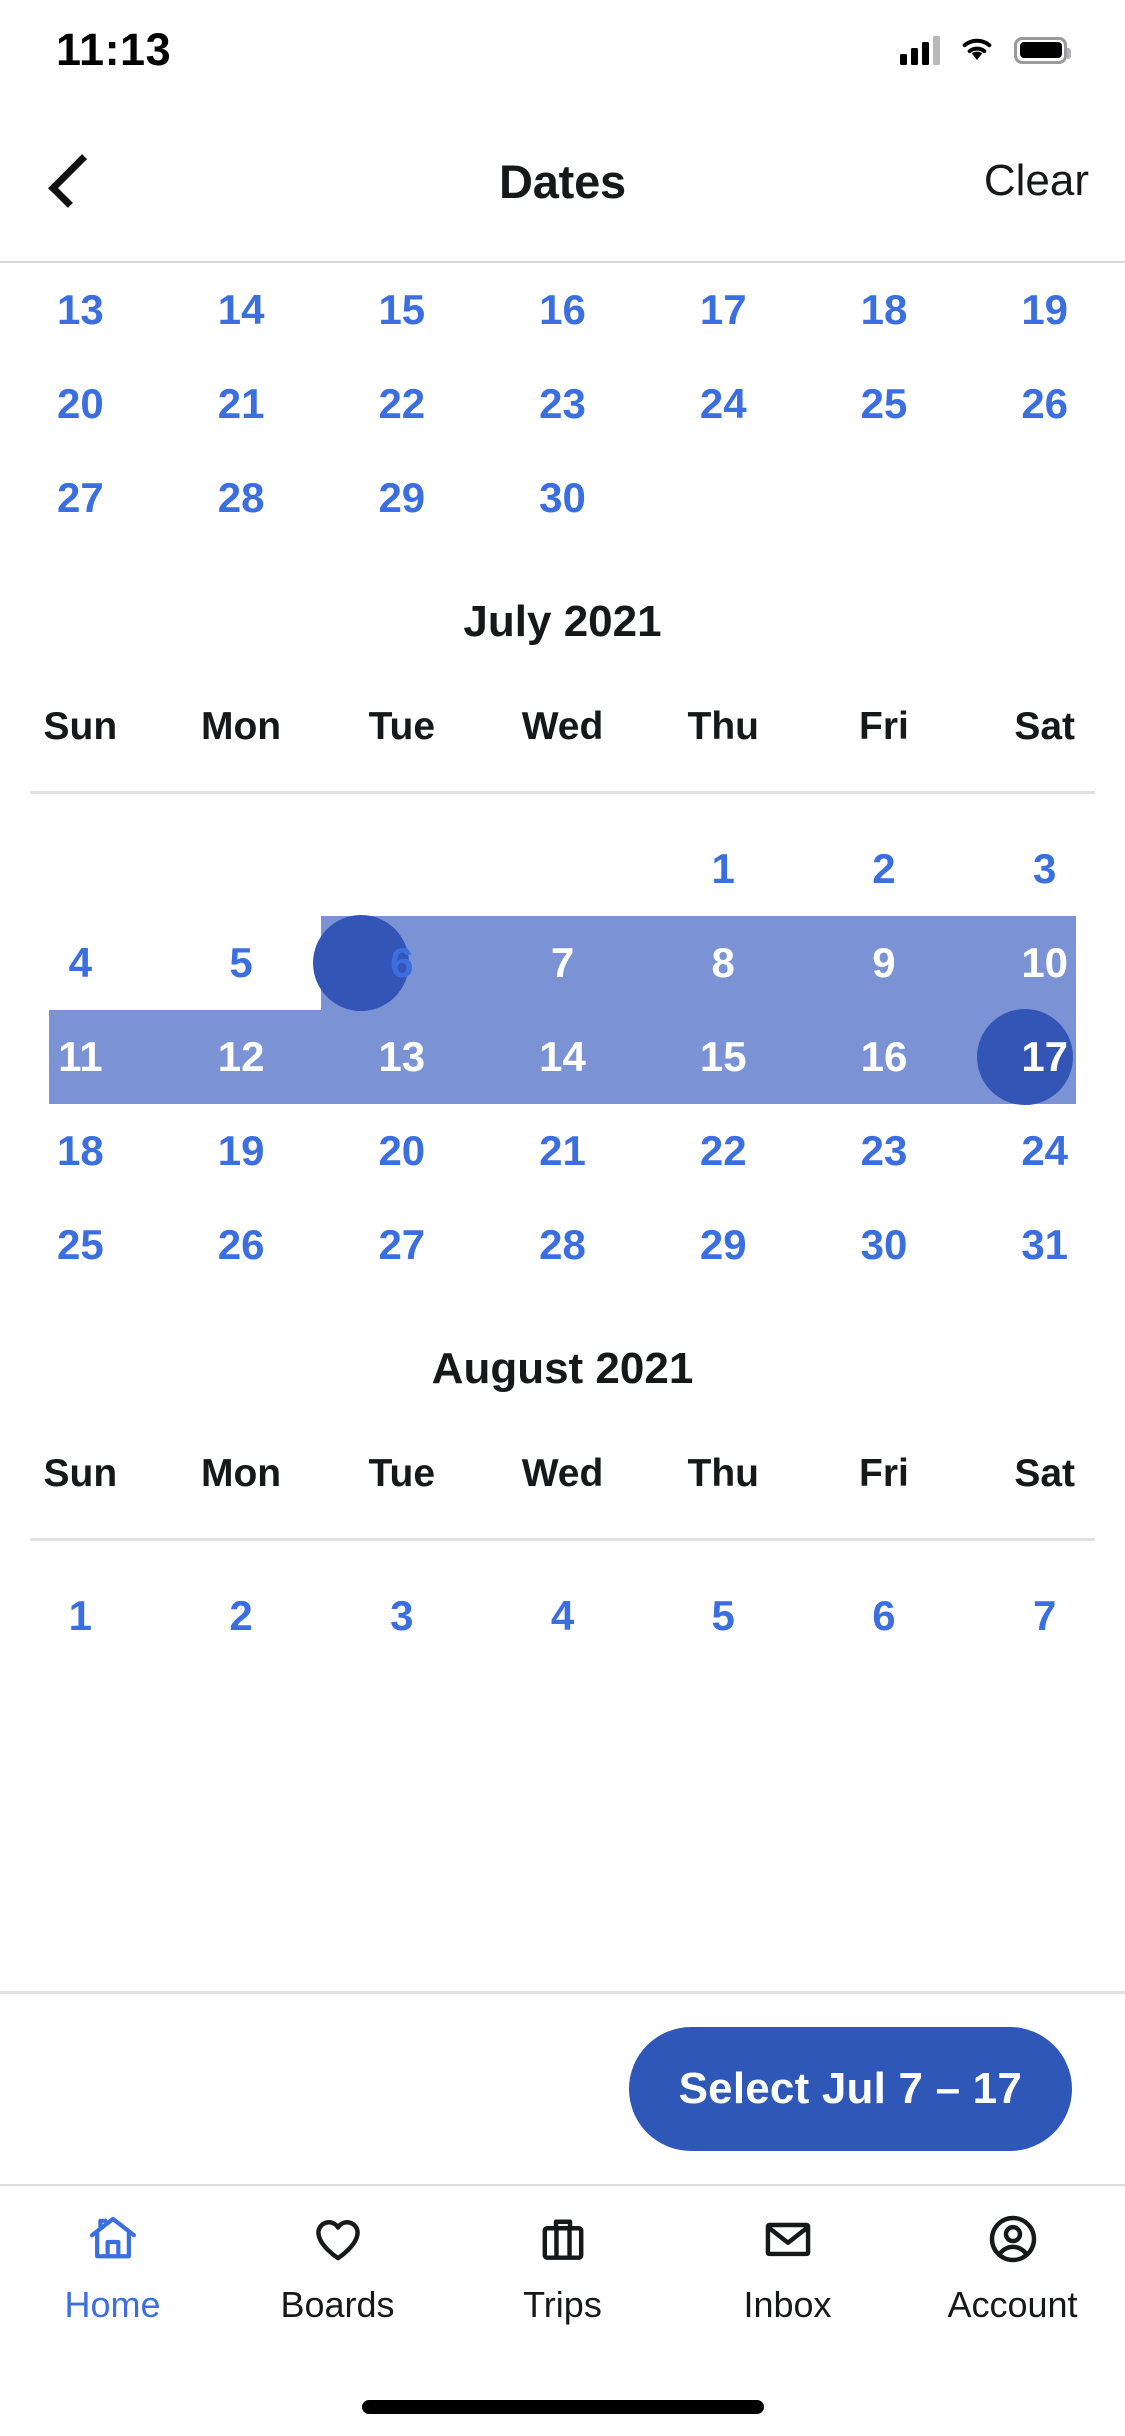  I want to click on weekday-label: Sat, so click(1045, 1473).